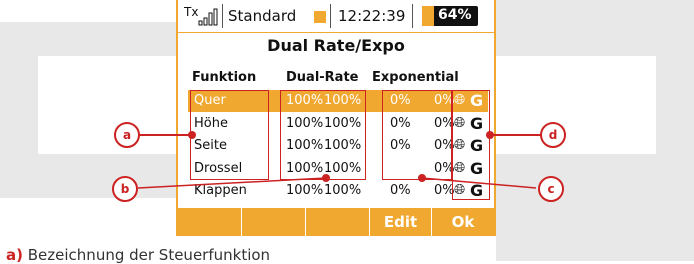  I want to click on battery-icon: 64%, so click(450, 16).